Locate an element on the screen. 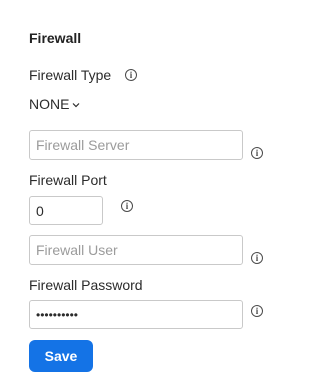  firewall-password-input is located at coordinates (136, 314).